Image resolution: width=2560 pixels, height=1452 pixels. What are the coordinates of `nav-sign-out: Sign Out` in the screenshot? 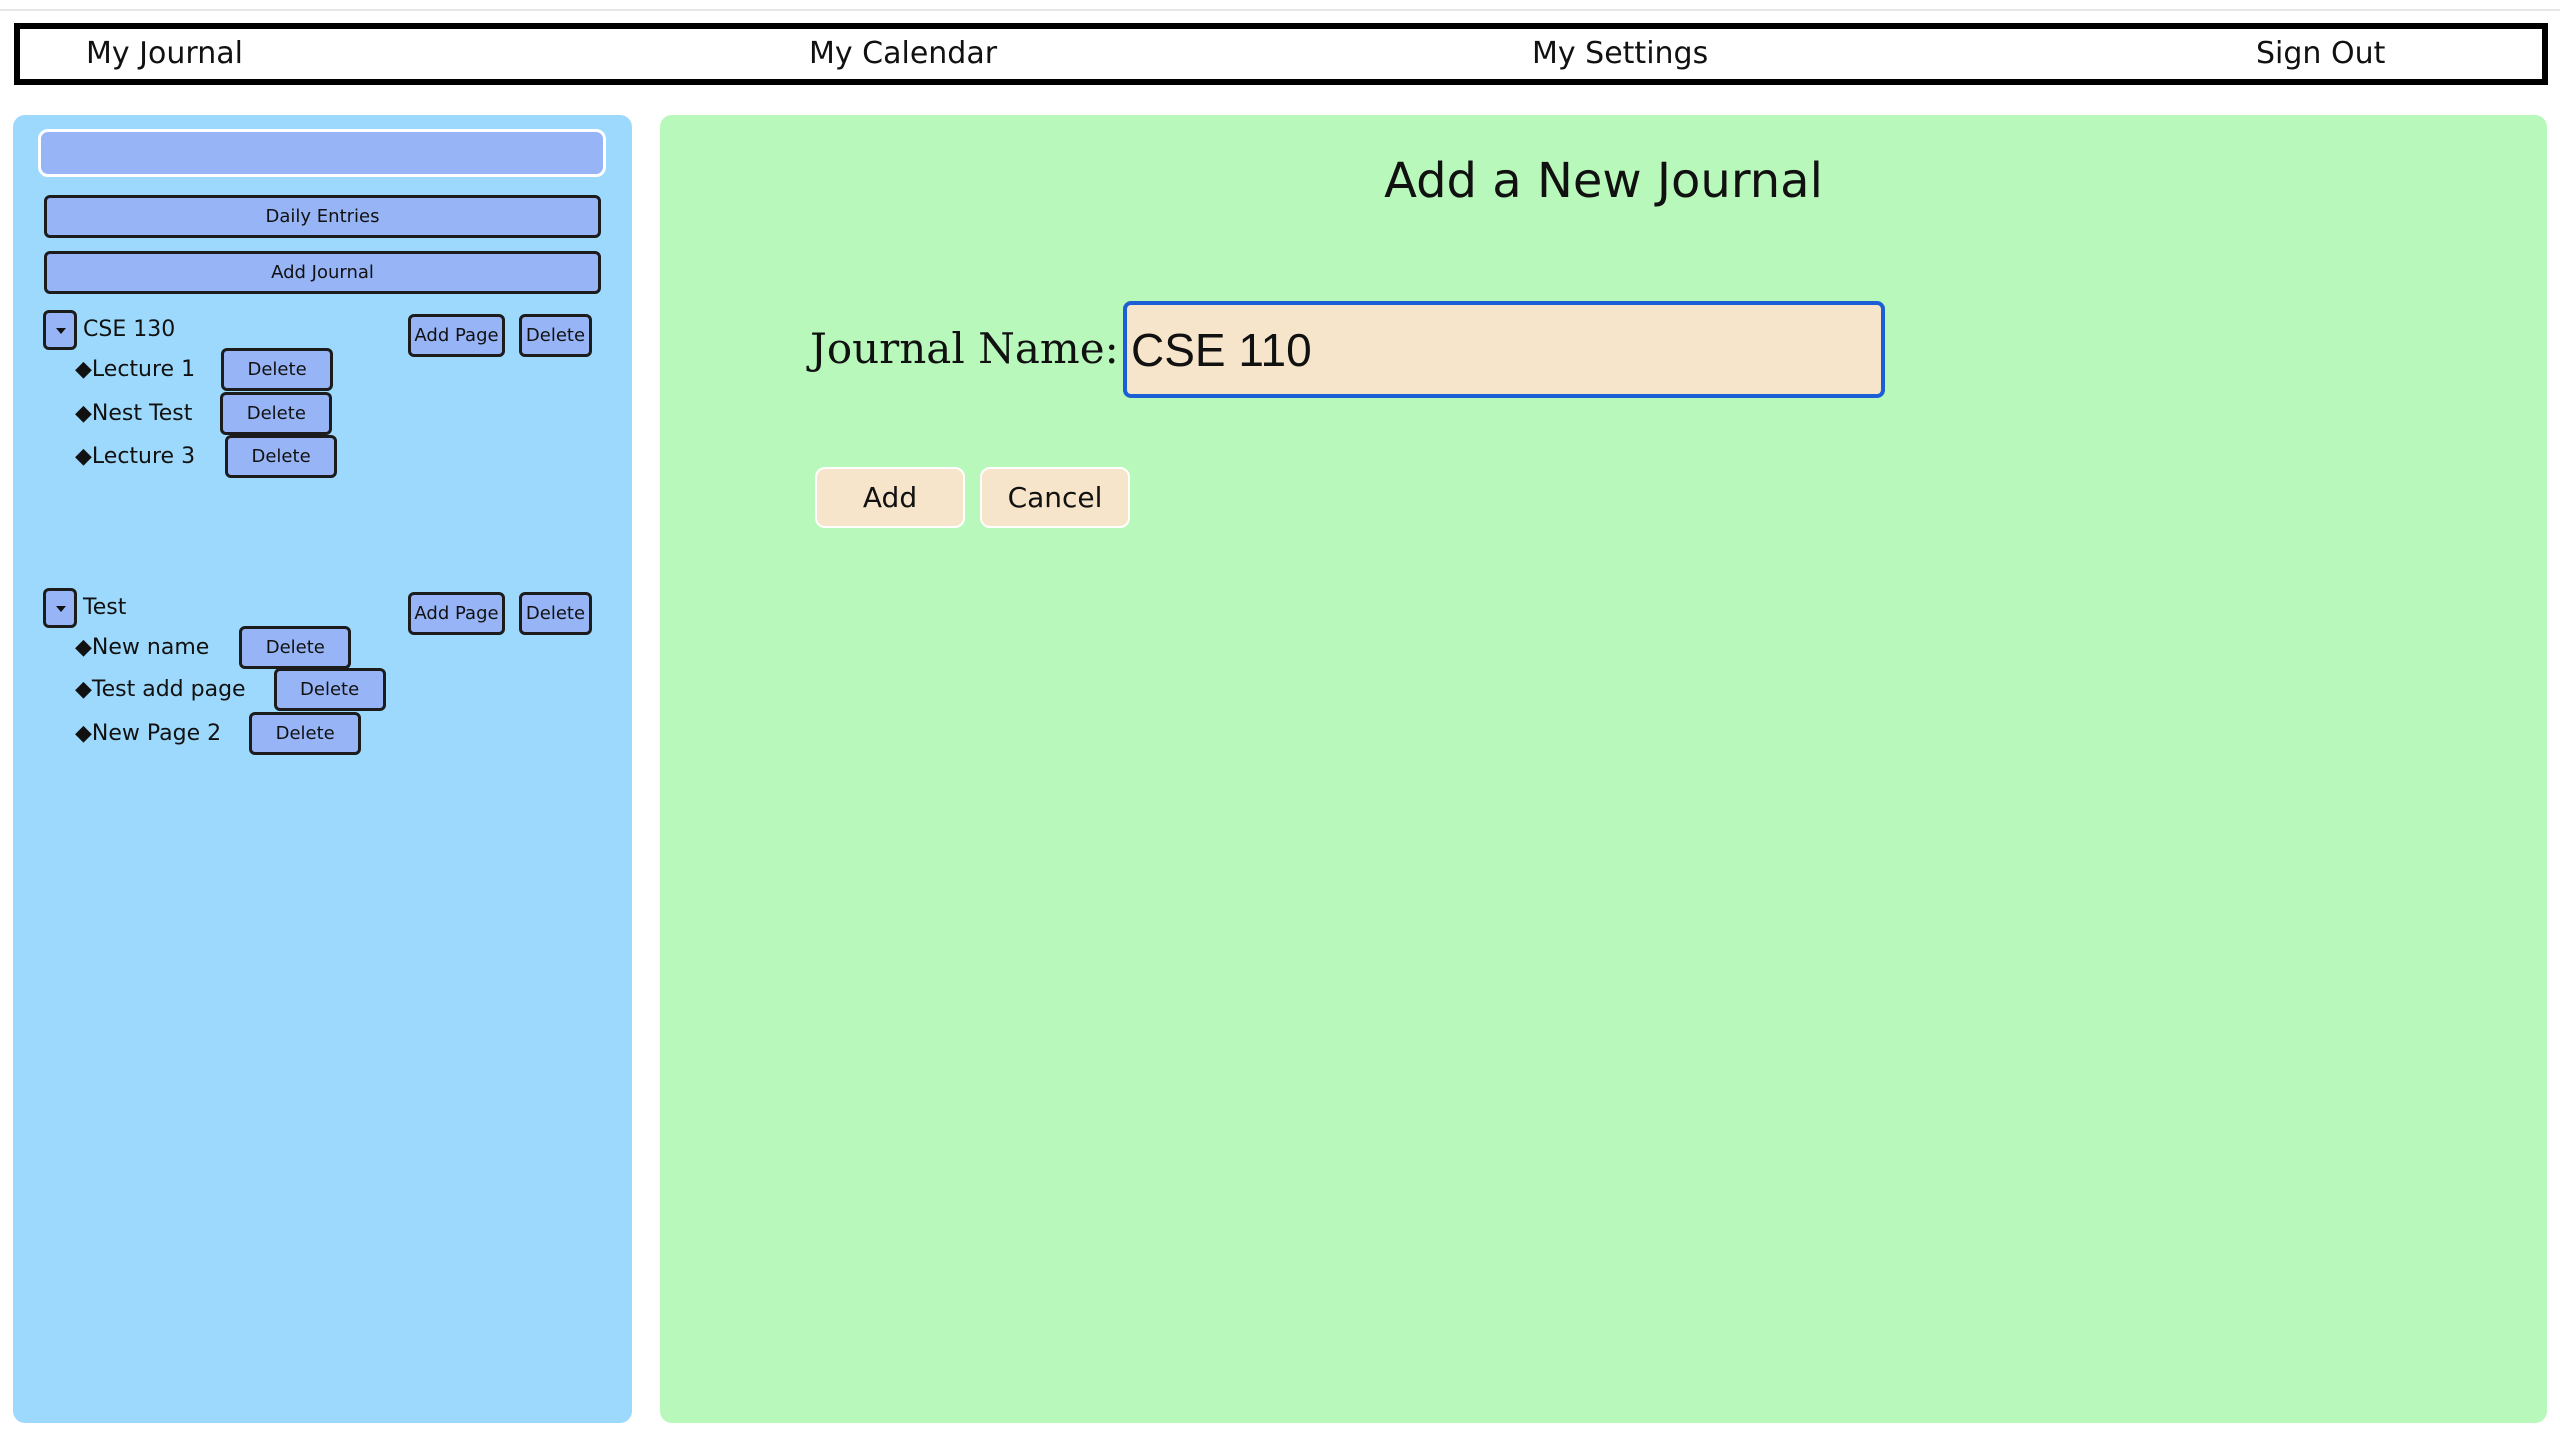 It's located at (2320, 54).